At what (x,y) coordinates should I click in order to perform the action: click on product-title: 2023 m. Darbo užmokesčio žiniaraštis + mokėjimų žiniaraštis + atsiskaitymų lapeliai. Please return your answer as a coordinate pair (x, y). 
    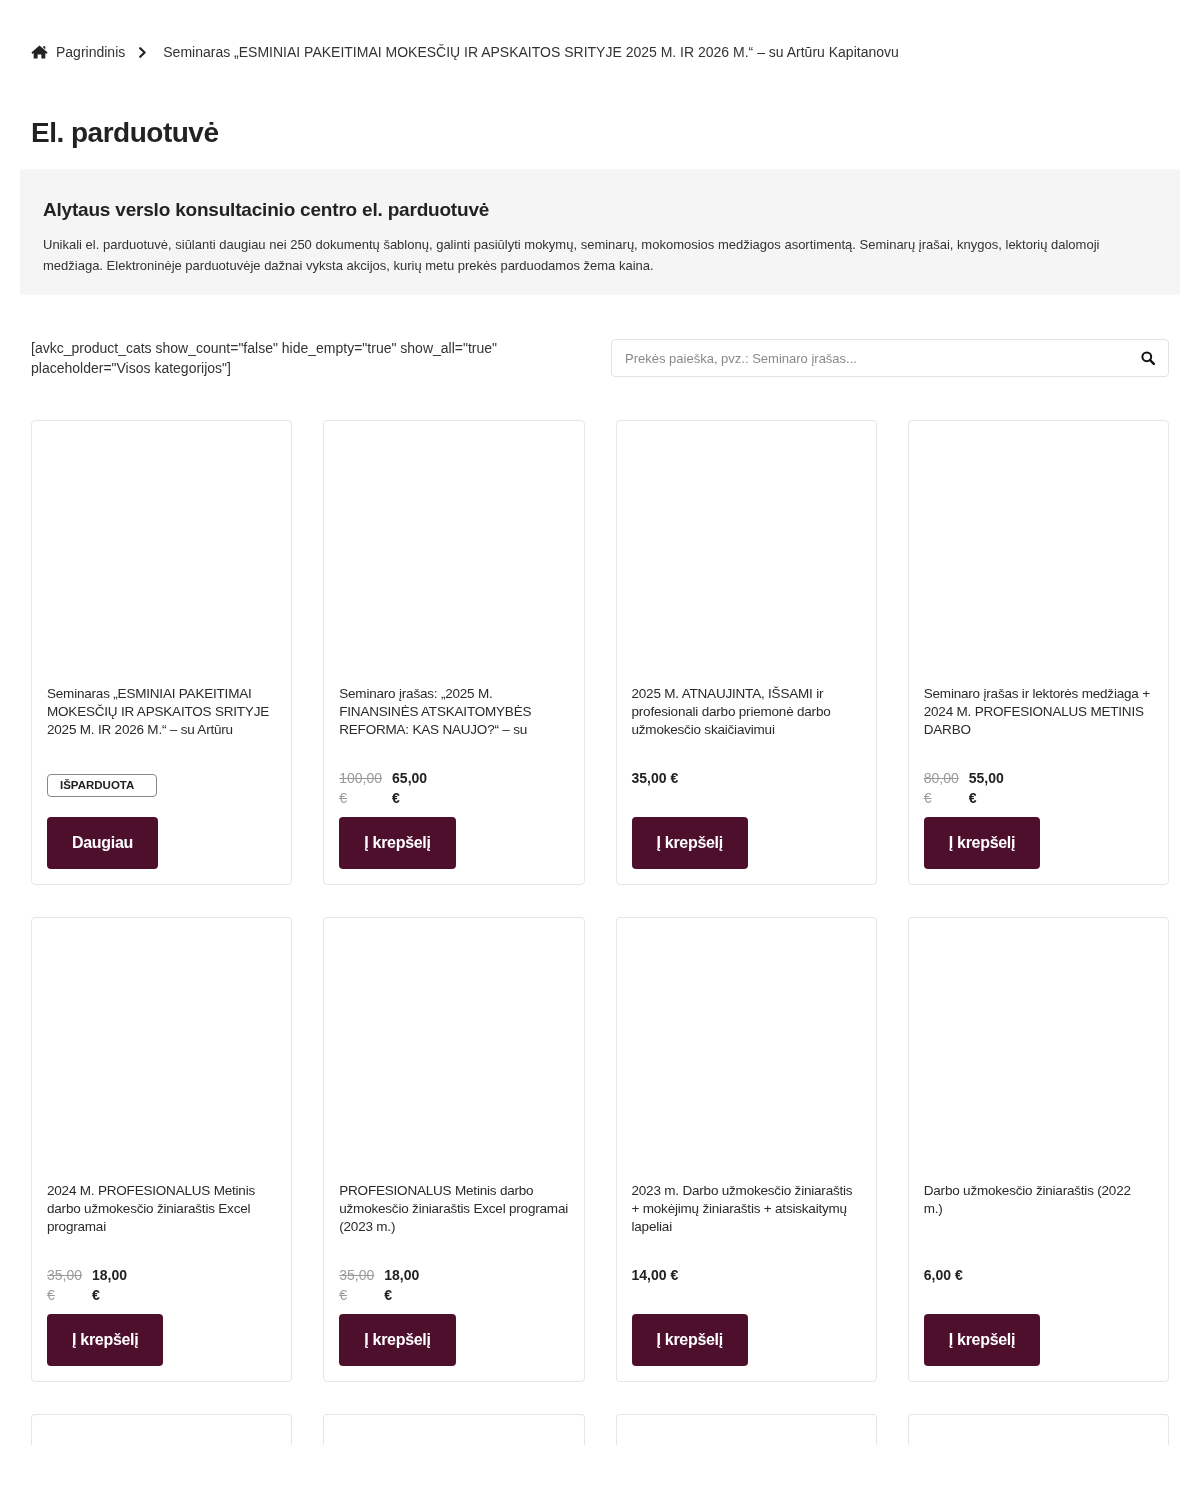
    Looking at the image, I should click on (746, 1209).